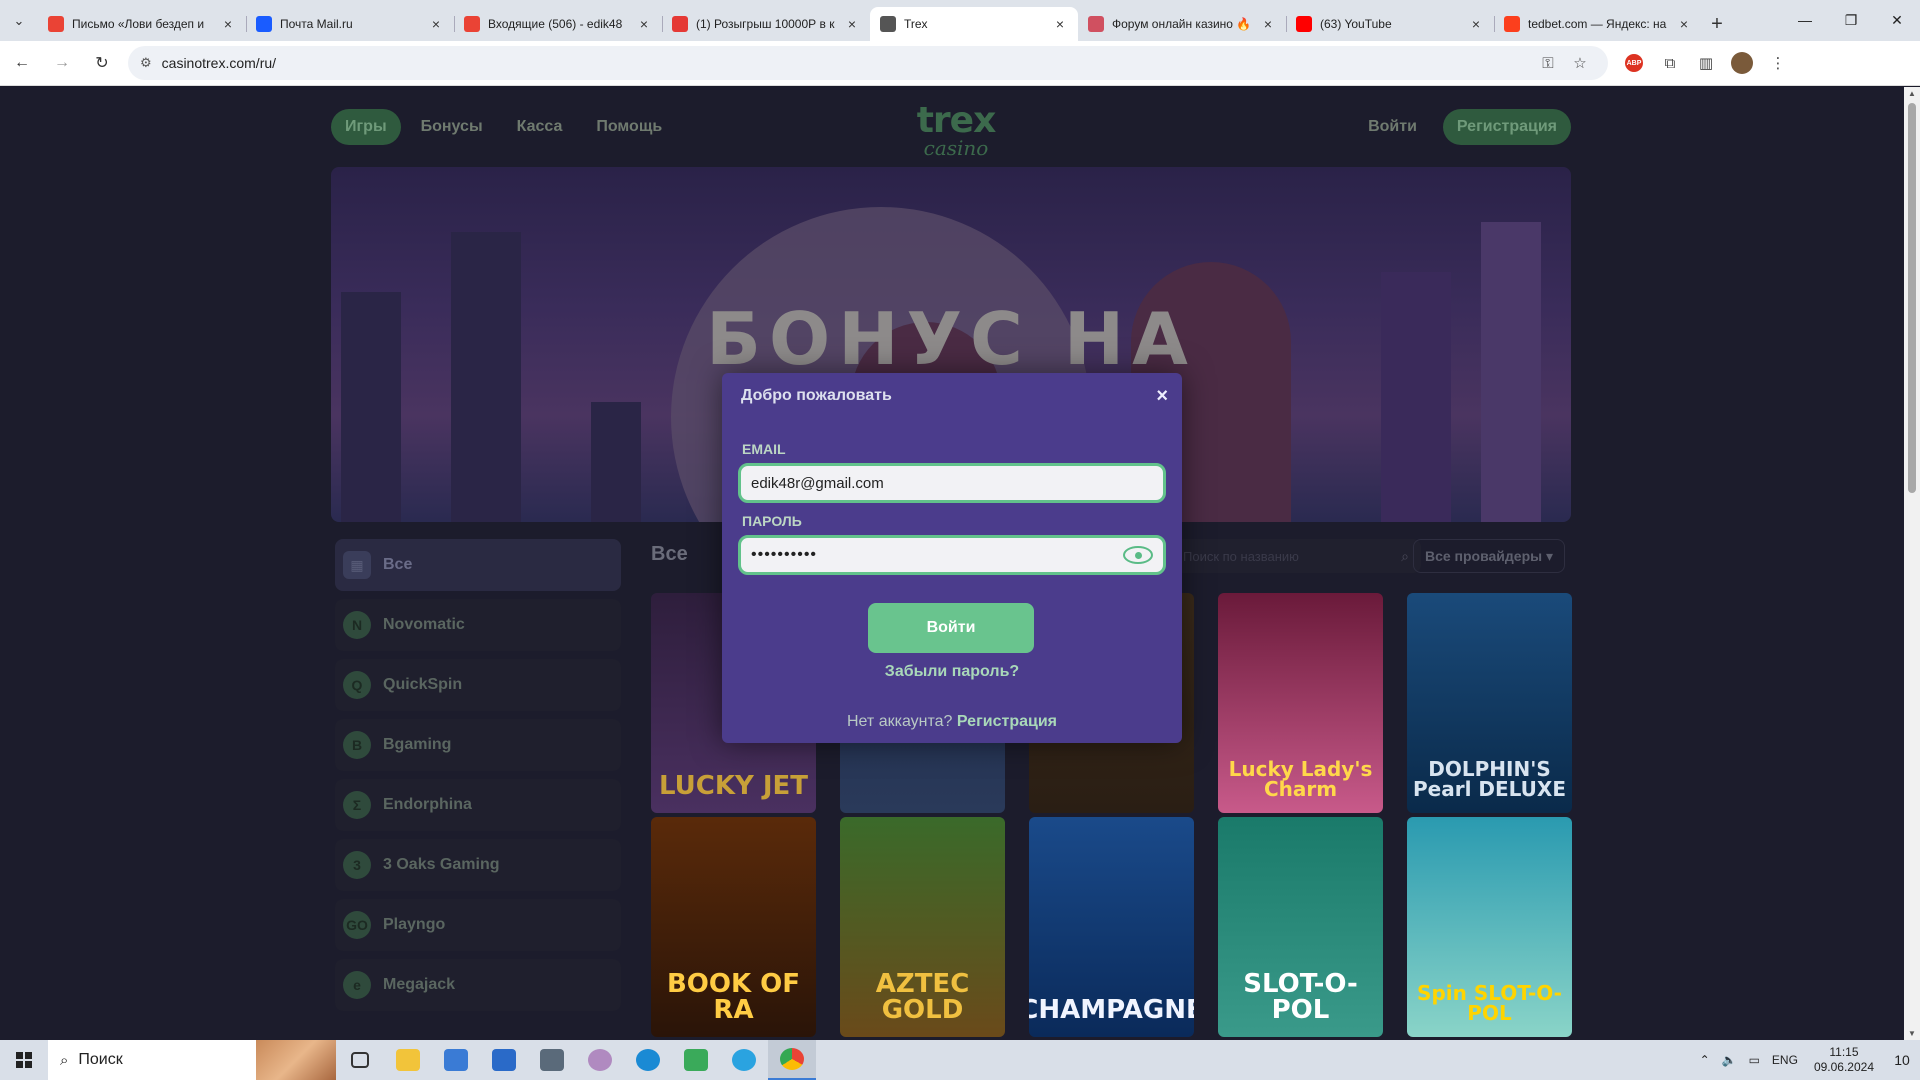  Describe the element at coordinates (1785, 1060) in the screenshot. I see `language-indicator: ENG` at that location.